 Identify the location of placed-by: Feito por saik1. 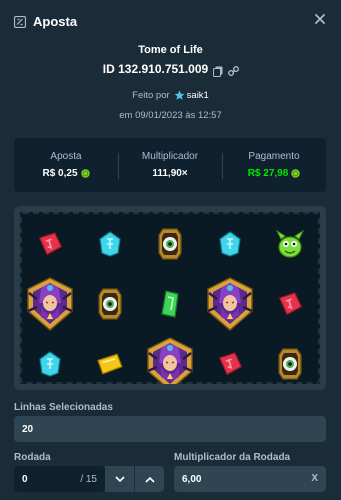
(170, 95).